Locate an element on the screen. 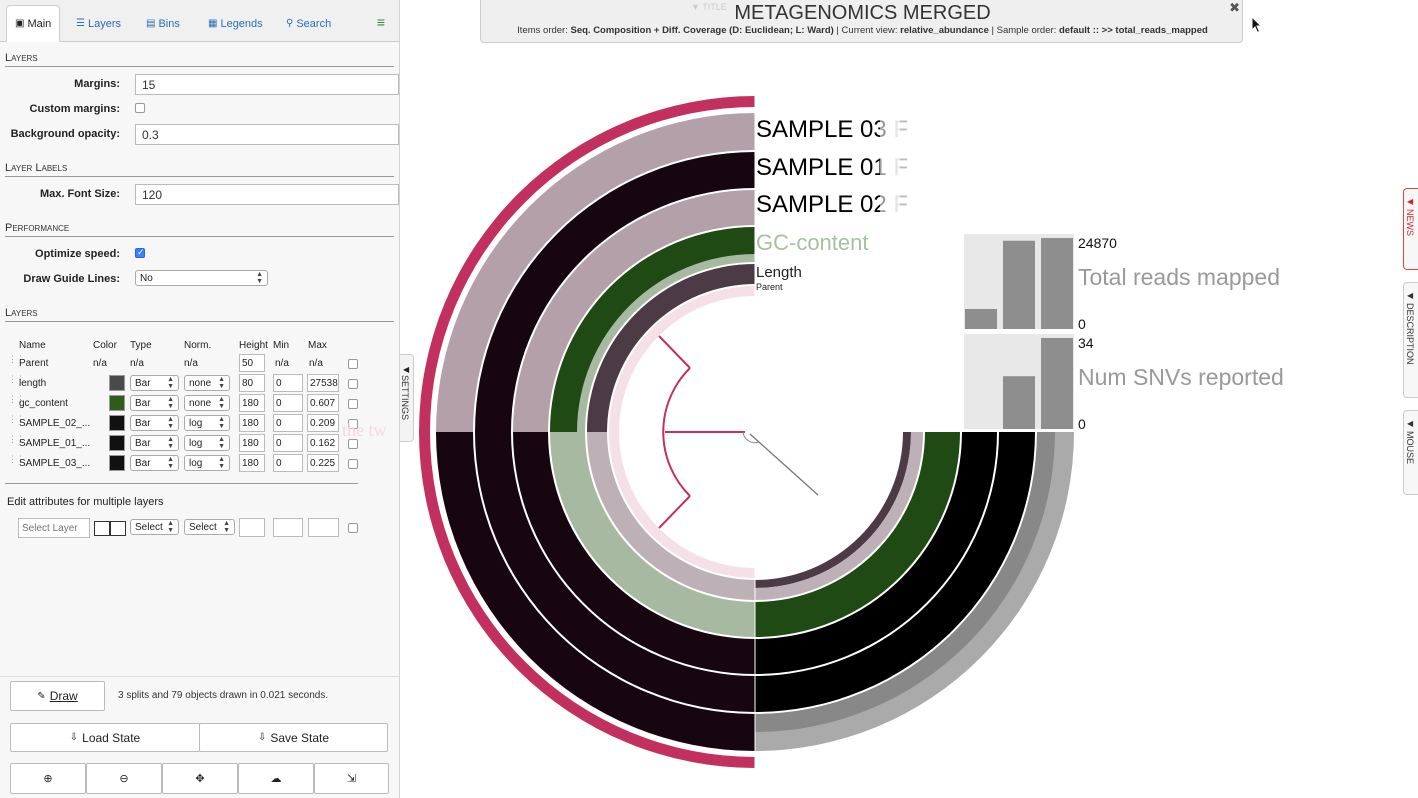 Image resolution: width=1418 pixels, height=798 pixels. layer-row-gc-content: ⋮⋮ gc_content Bar ▲ ▼ none ▲ ▼ 180 0 0.607 is located at coordinates (199, 404).